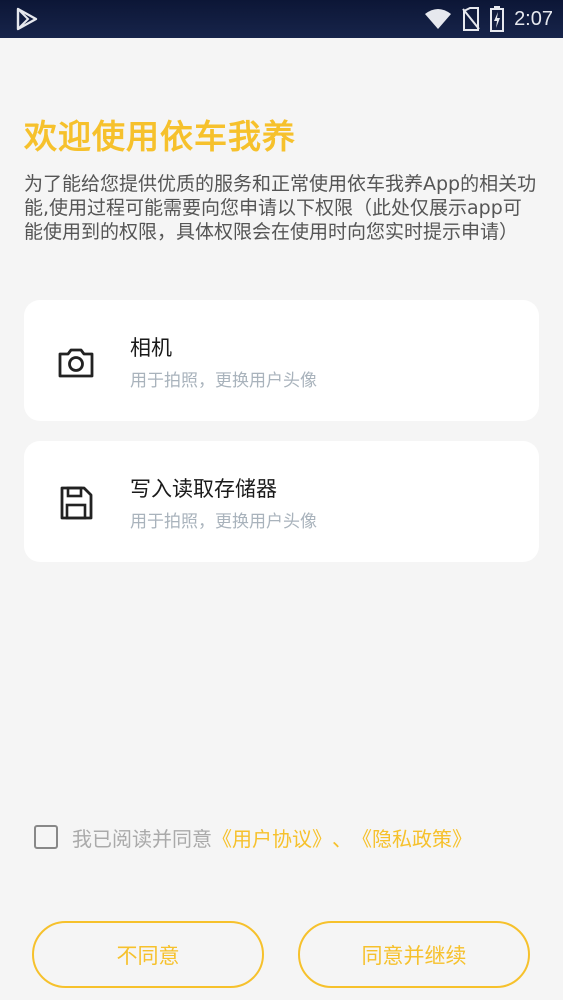 The height and width of the screenshot is (1000, 563). I want to click on no-sim-icon, so click(471, 19).